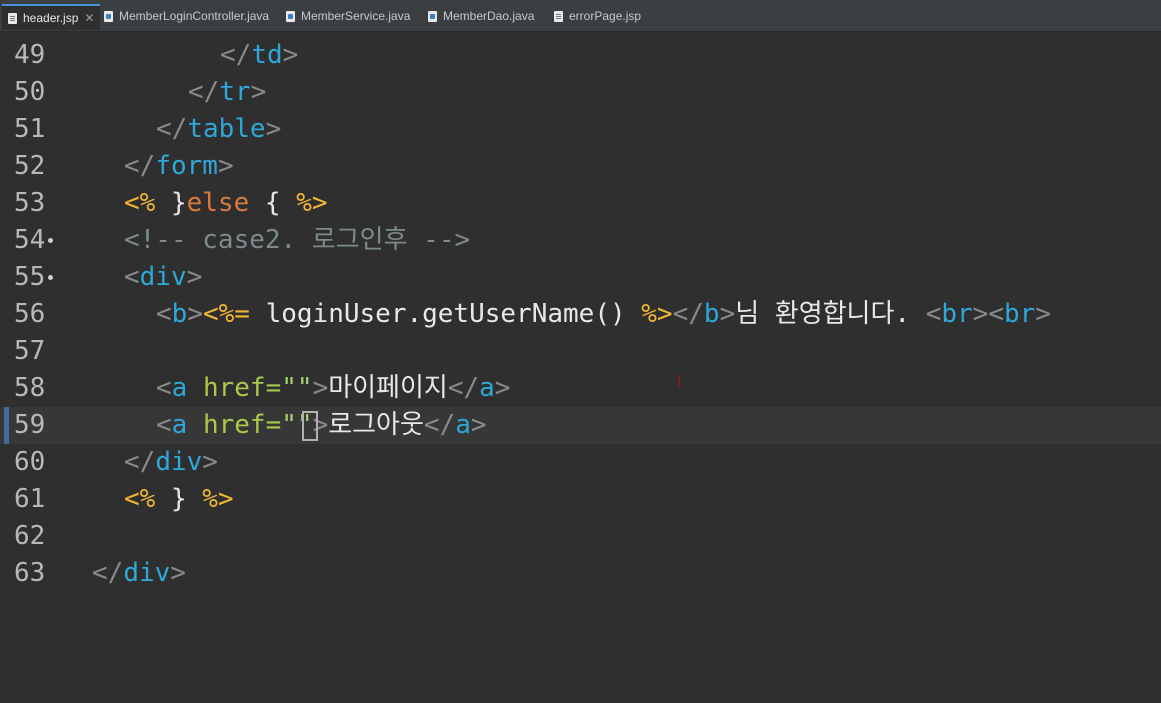 This screenshot has width=1161, height=703. Describe the element at coordinates (30, 351) in the screenshot. I see `line-number: 57` at that location.